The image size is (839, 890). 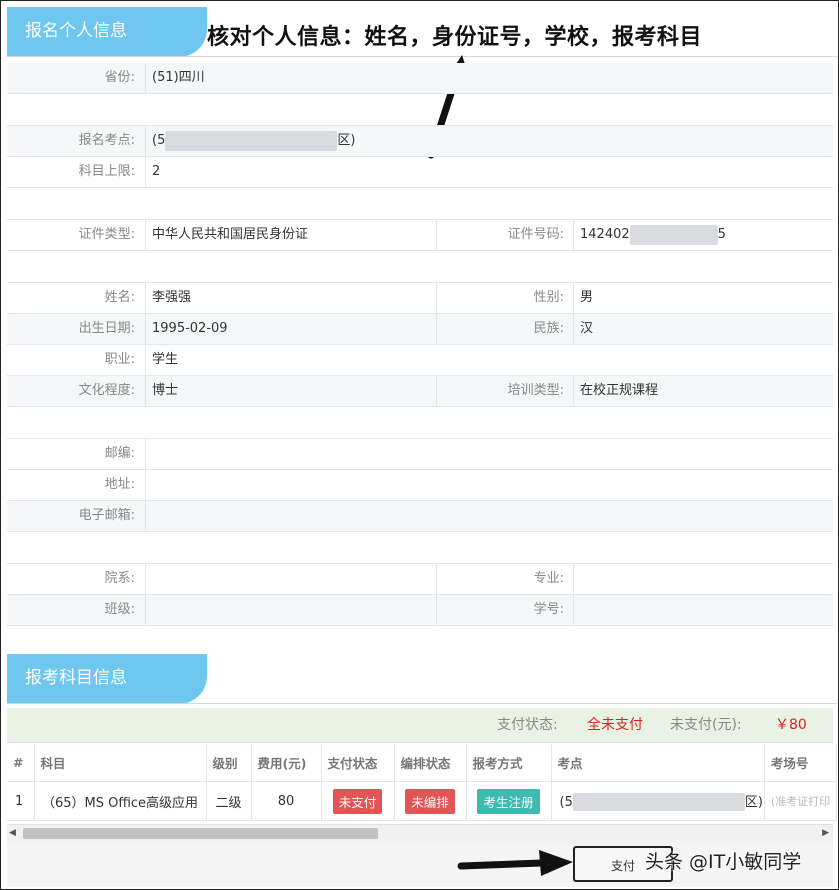 I want to click on column-header: 报考方式, so click(x=509, y=763).